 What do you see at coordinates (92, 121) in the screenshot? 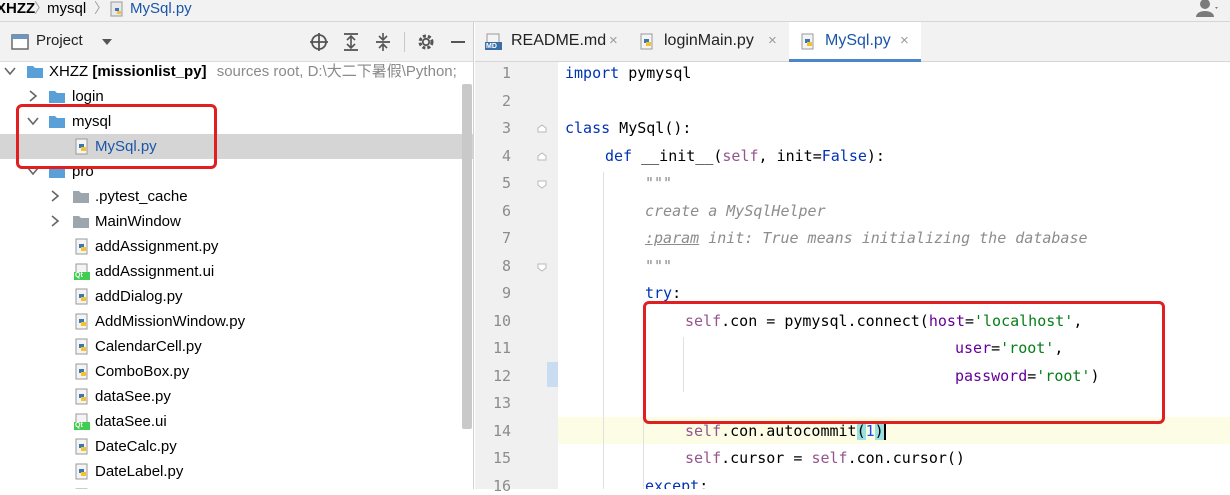
I see `tree-item-label: mysql` at bounding box center [92, 121].